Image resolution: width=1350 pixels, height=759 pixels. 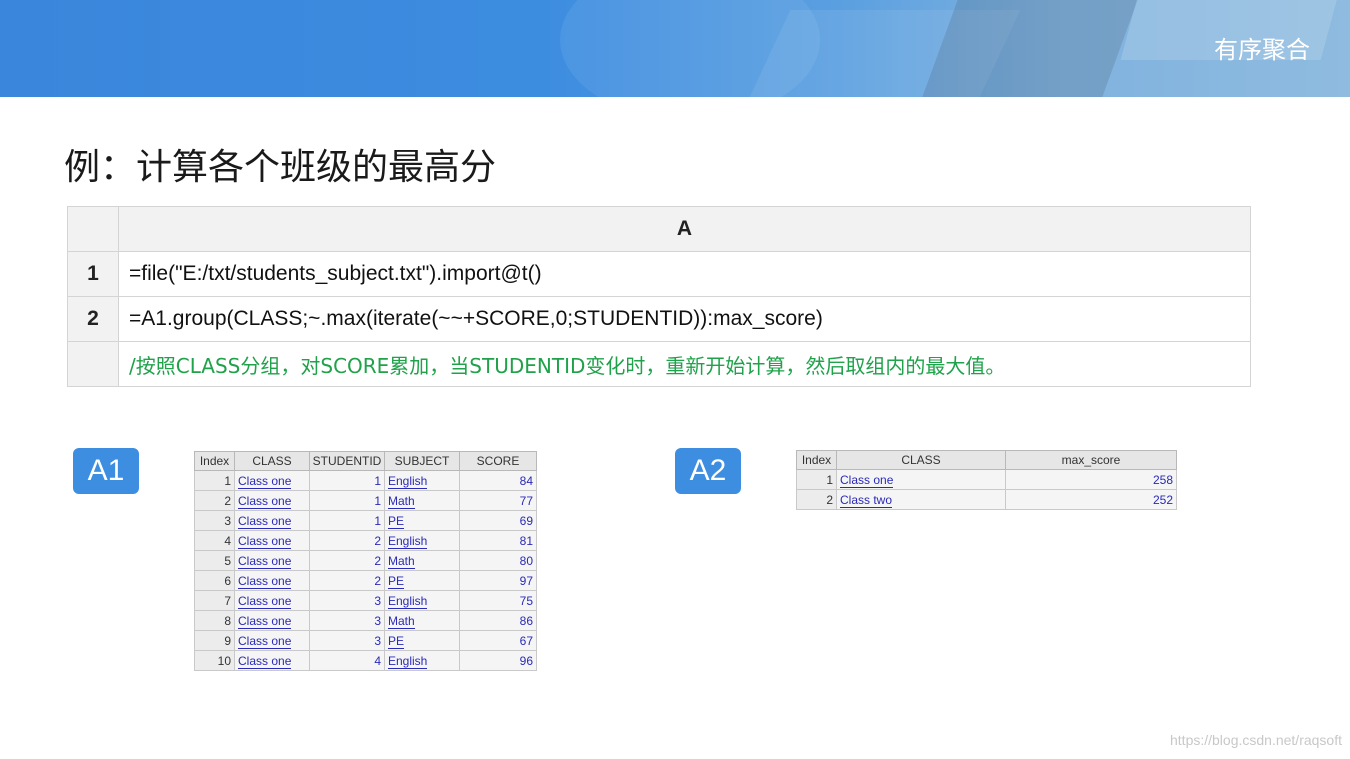 What do you see at coordinates (396, 581) in the screenshot?
I see `cell-link-text: PE` at bounding box center [396, 581].